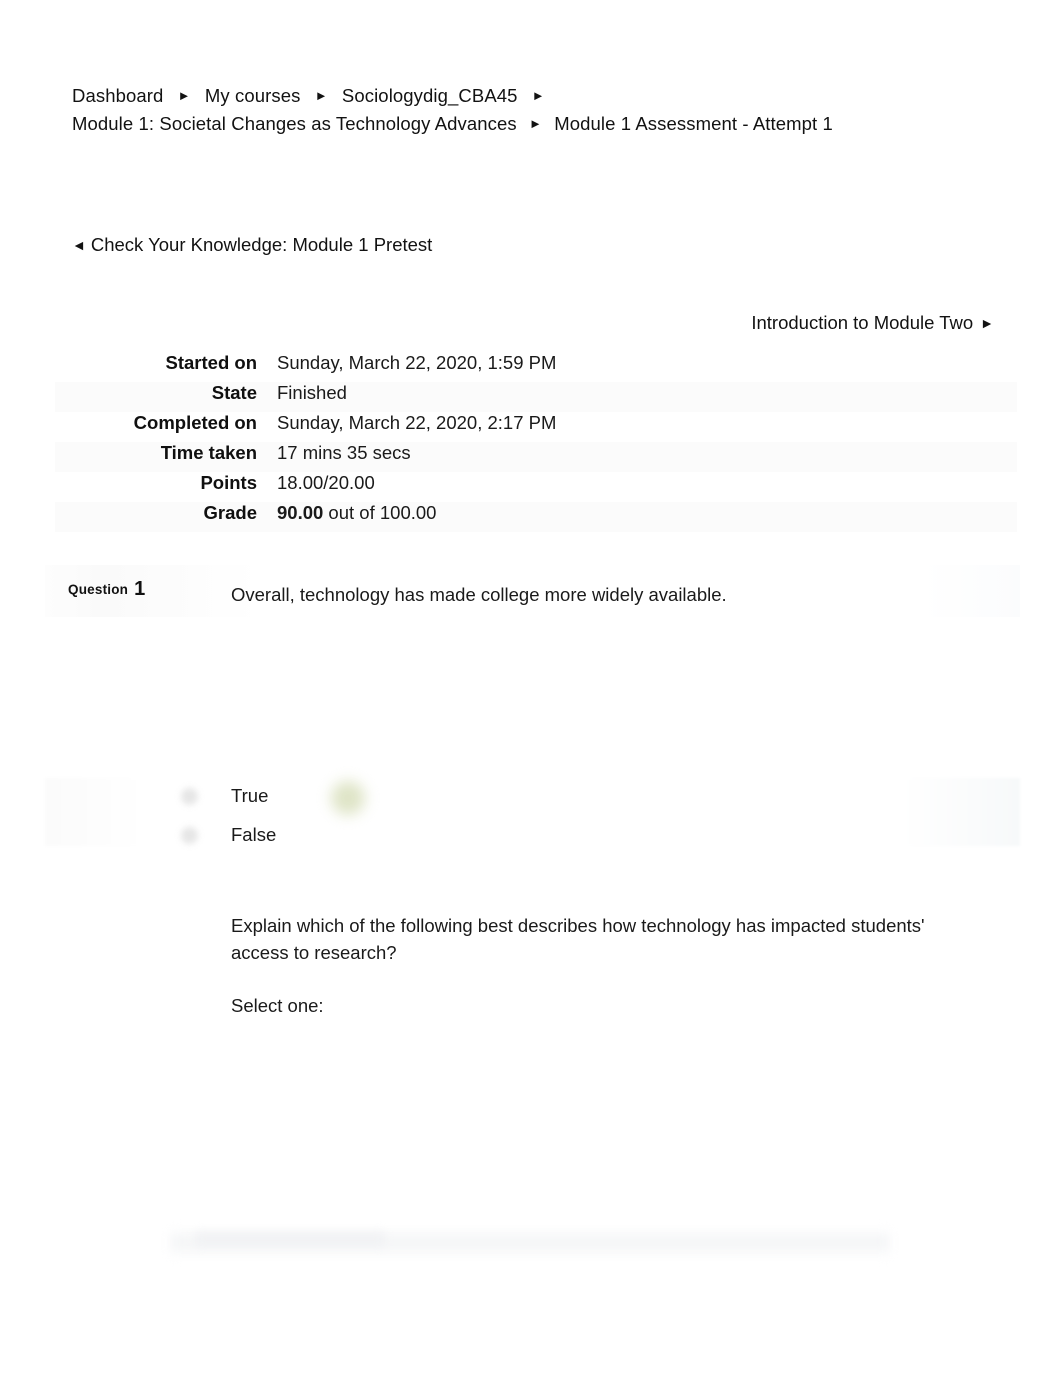  What do you see at coordinates (693, 123) in the screenshot?
I see `breadcrumb-item-attempt: Module 1 Assessment - Attempt 1` at bounding box center [693, 123].